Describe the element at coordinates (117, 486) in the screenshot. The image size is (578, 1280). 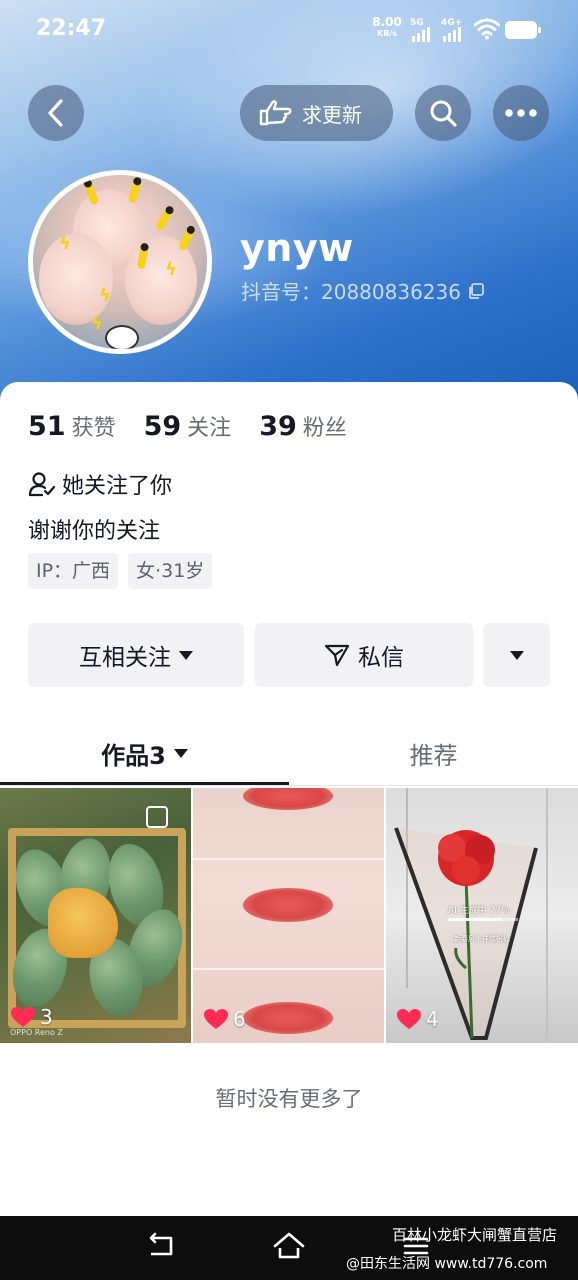
I see `follows-you-text: 她关注了你` at that location.